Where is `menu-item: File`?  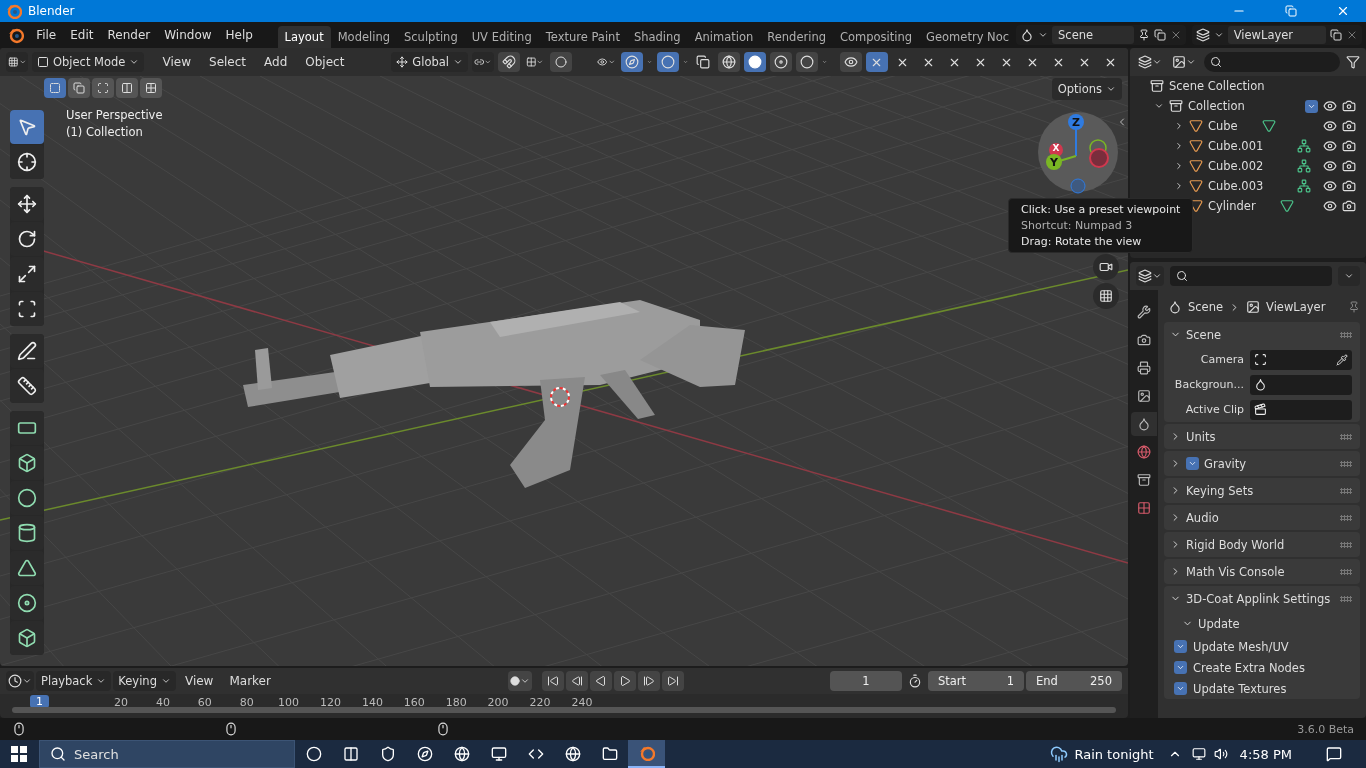
menu-item: File is located at coordinates (46, 35).